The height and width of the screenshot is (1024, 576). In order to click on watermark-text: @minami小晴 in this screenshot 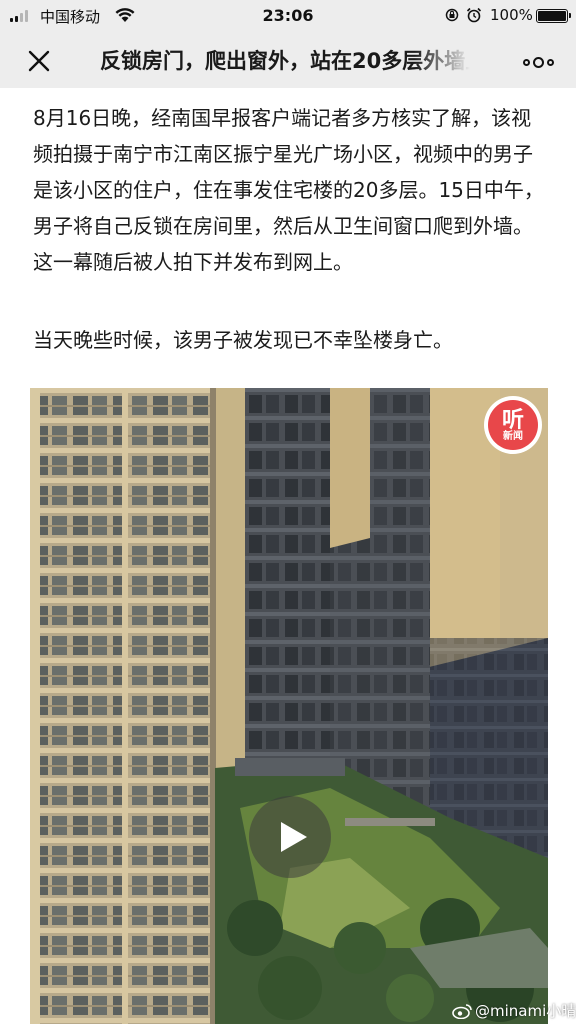, I will do `click(525, 1011)`.